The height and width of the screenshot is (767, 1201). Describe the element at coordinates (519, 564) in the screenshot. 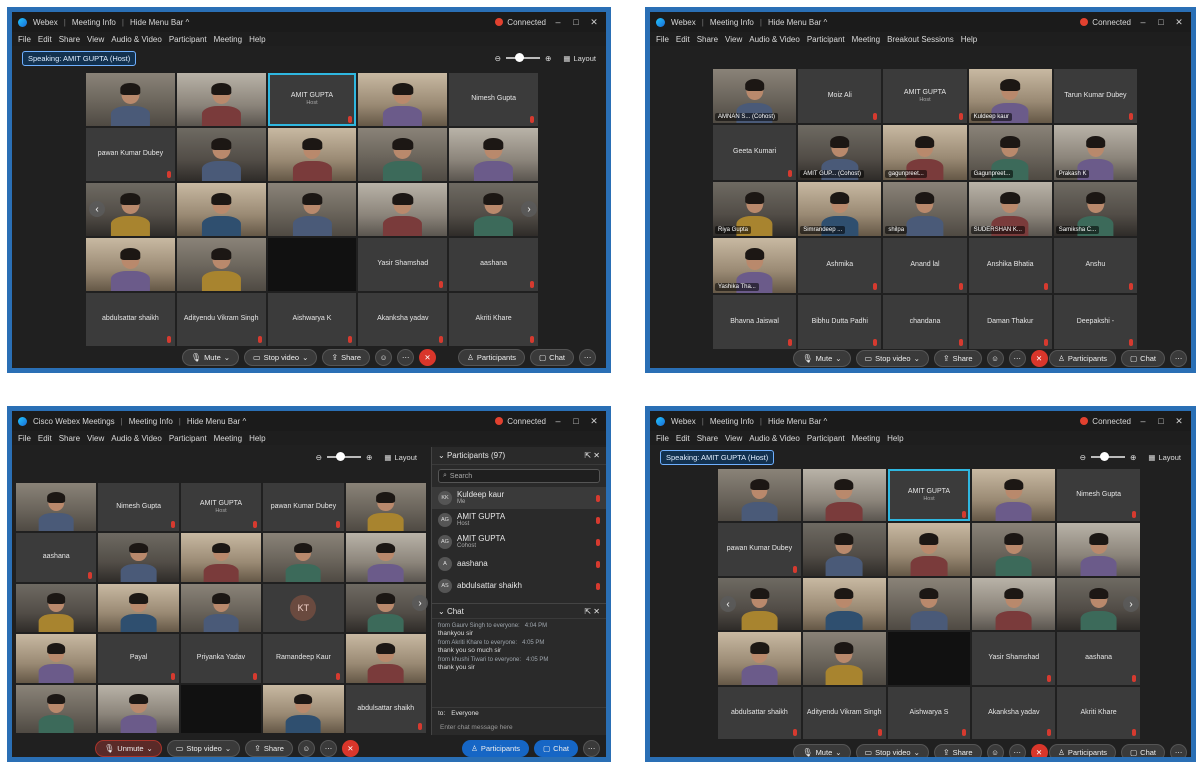

I see `participant-row: Aaashana` at that location.